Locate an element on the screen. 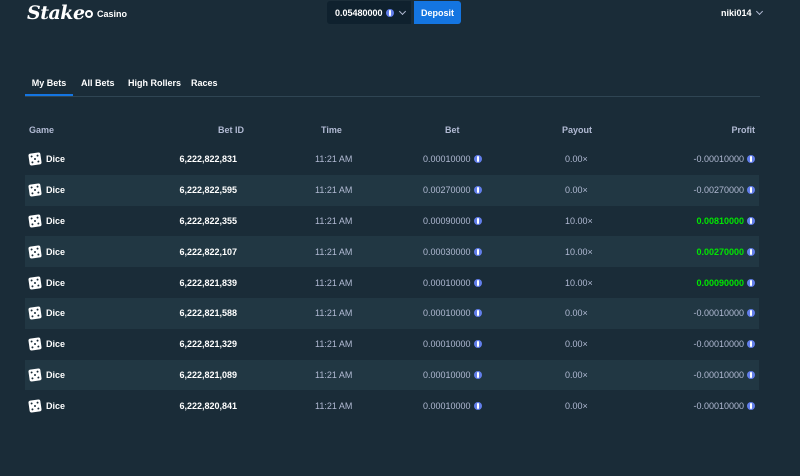 The image size is (800, 476). bets-tabs: My Bets All Bets High Rollers Races is located at coordinates (392, 85).